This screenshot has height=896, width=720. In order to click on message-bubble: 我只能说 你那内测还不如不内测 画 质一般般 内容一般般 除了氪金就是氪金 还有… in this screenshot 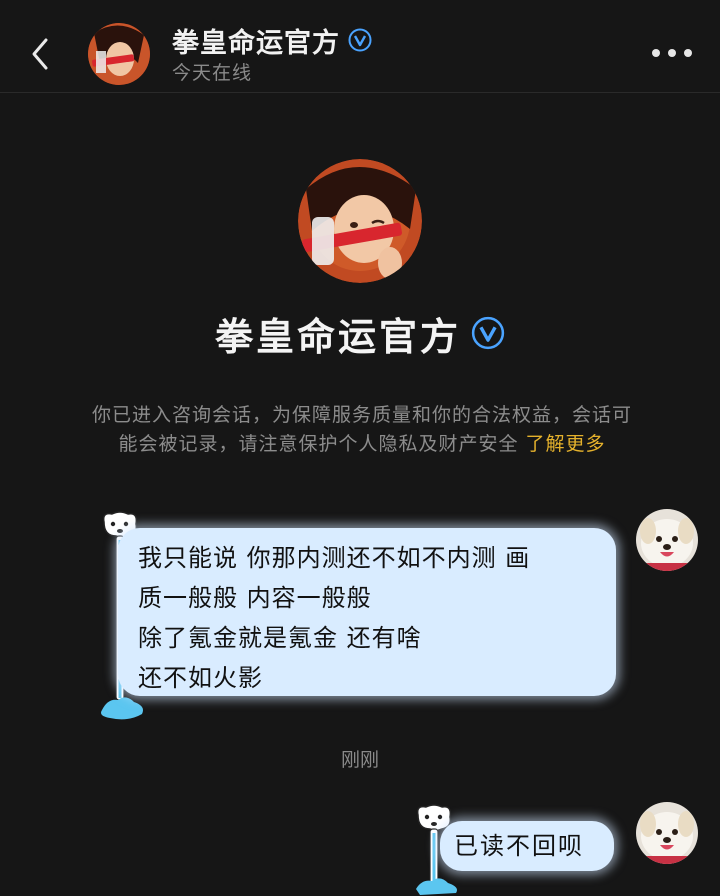, I will do `click(367, 612)`.